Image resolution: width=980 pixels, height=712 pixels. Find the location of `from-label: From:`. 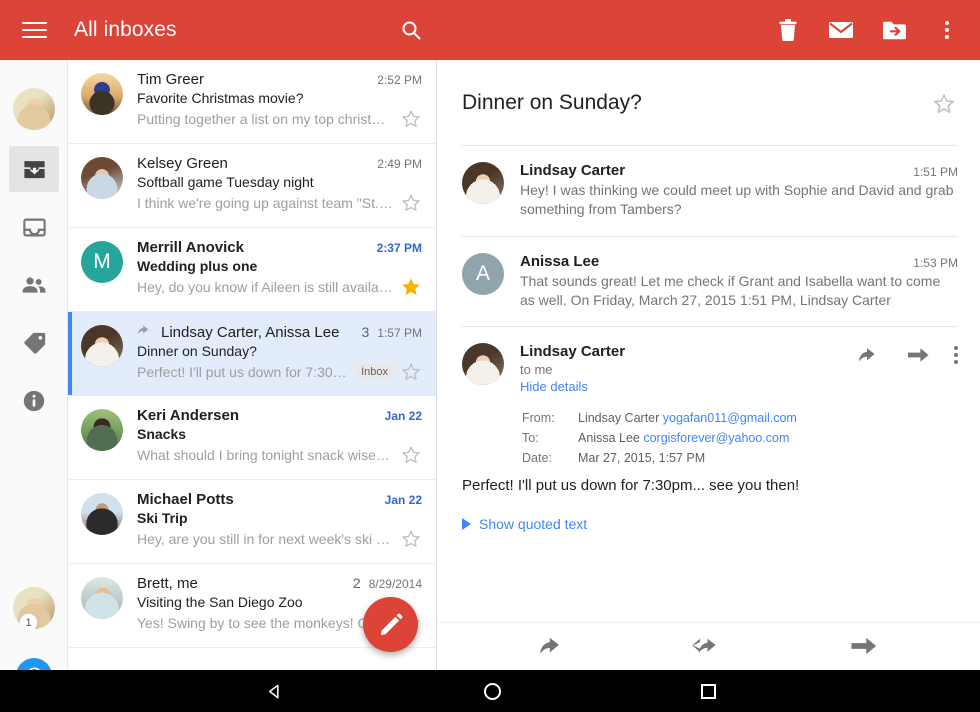

from-label: From: is located at coordinates (538, 418).